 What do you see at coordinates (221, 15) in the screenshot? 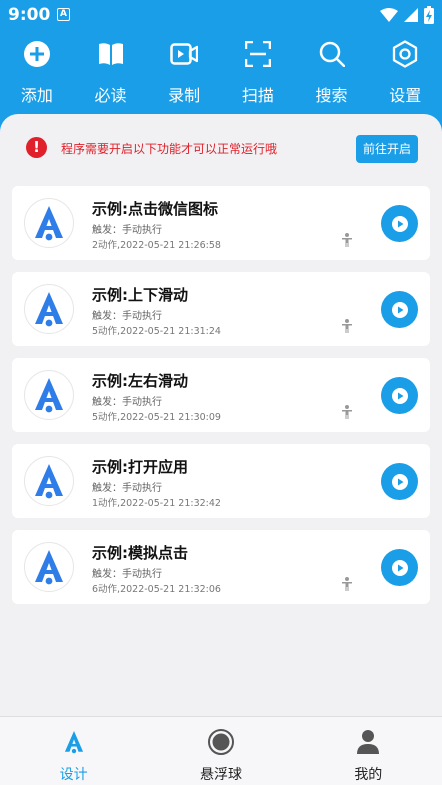
I see `status-bar: 9:00 A` at bounding box center [221, 15].